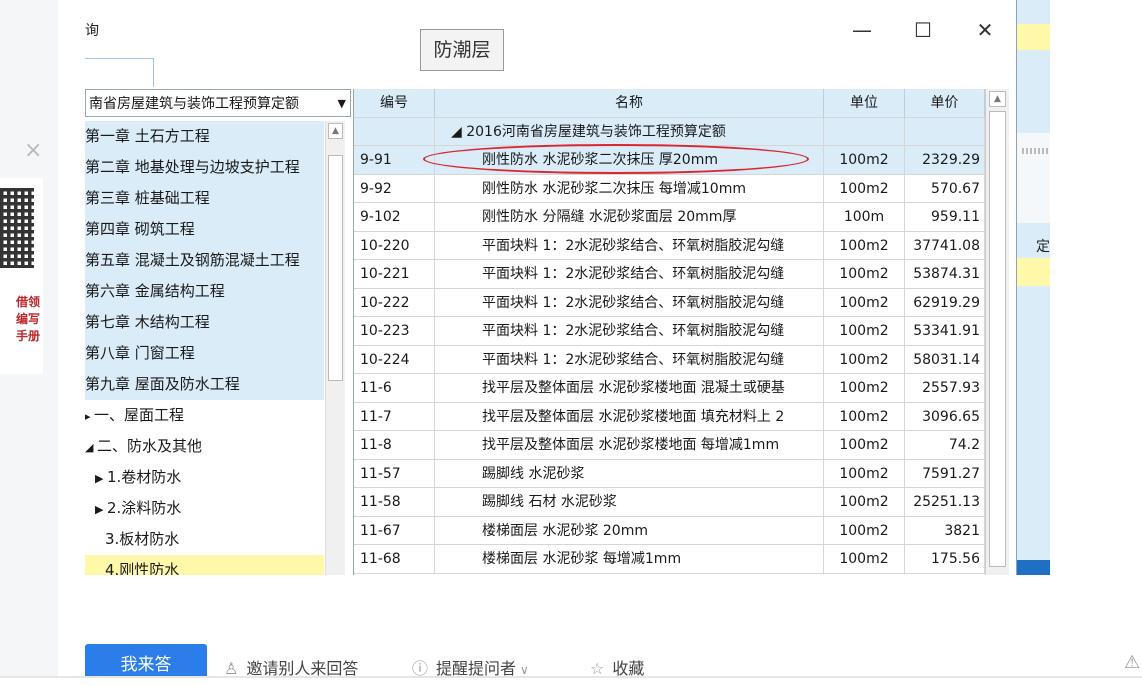 The width and height of the screenshot is (1142, 686). I want to click on quota-library-select: 南省房屋建筑与装饰工程预算定额 ▼, so click(218, 103).